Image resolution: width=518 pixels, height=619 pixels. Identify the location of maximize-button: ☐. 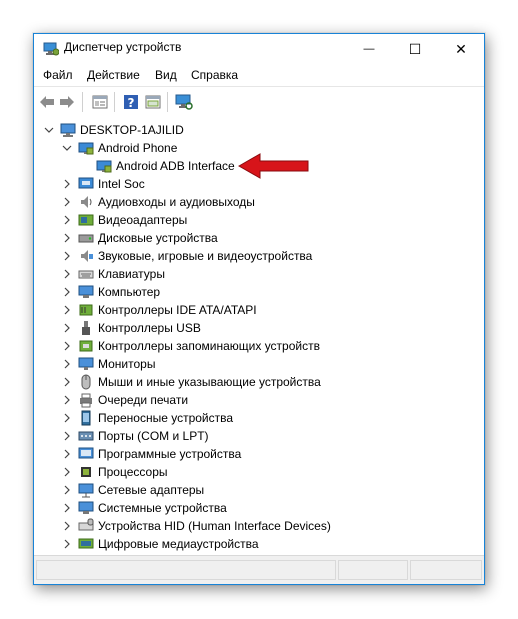
(415, 49).